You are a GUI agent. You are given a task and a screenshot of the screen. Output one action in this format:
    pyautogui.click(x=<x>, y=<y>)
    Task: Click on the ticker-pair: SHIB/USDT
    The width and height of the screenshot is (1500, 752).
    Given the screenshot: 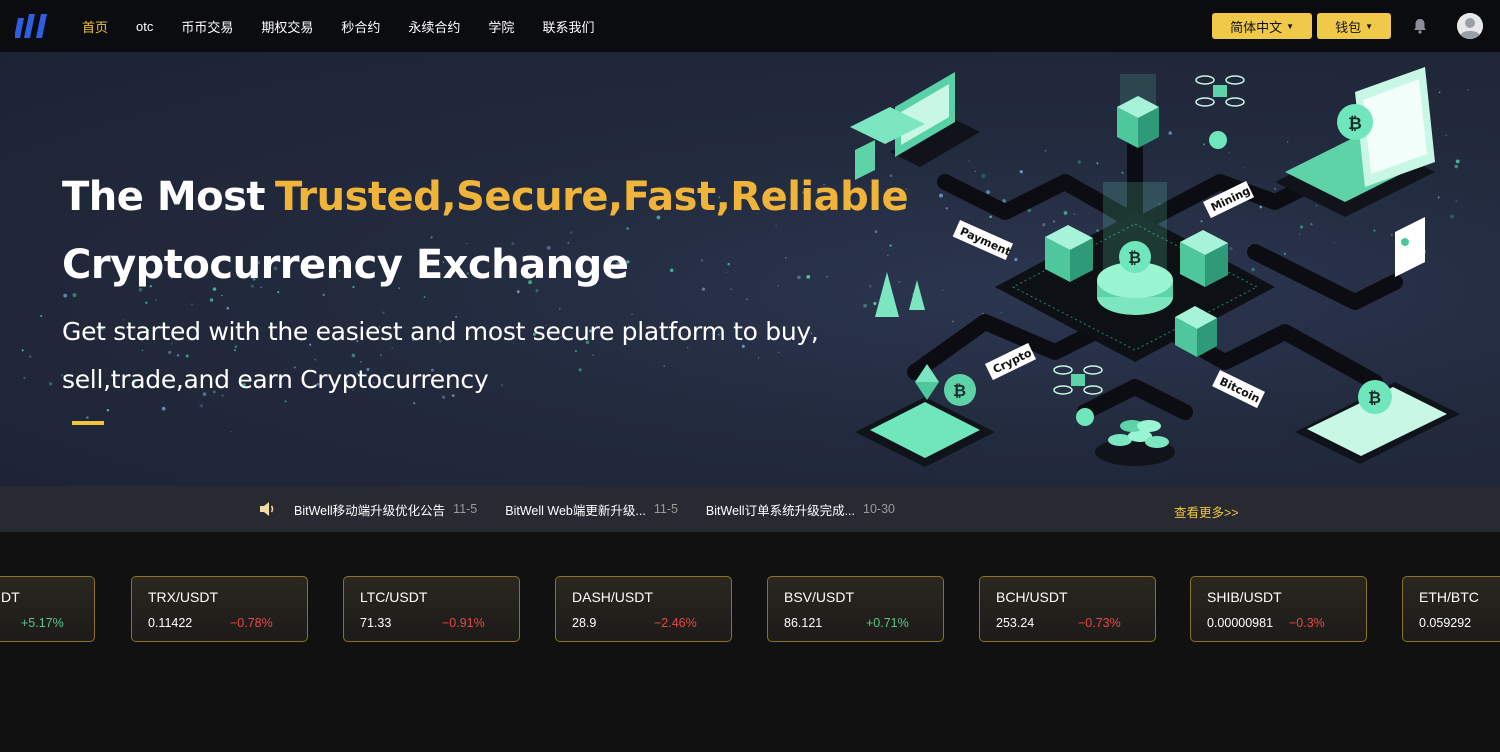 What is the action you would take?
    pyautogui.click(x=1244, y=597)
    